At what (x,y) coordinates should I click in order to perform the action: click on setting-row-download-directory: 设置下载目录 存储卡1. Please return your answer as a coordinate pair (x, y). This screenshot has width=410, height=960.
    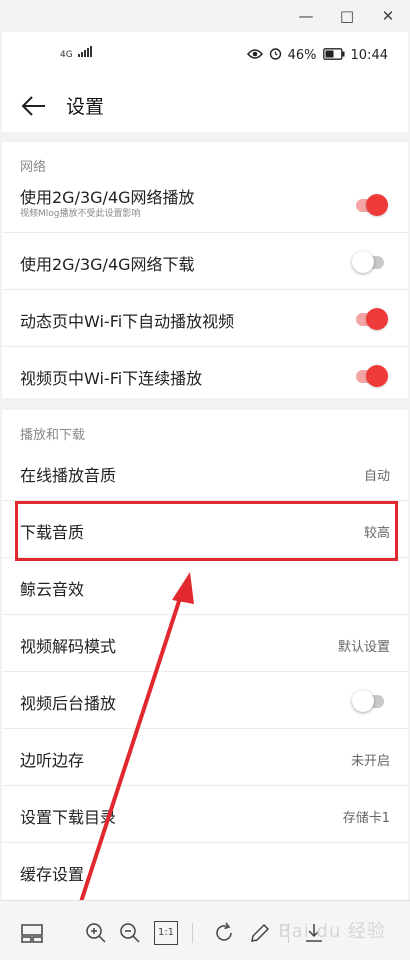
    Looking at the image, I should click on (205, 814).